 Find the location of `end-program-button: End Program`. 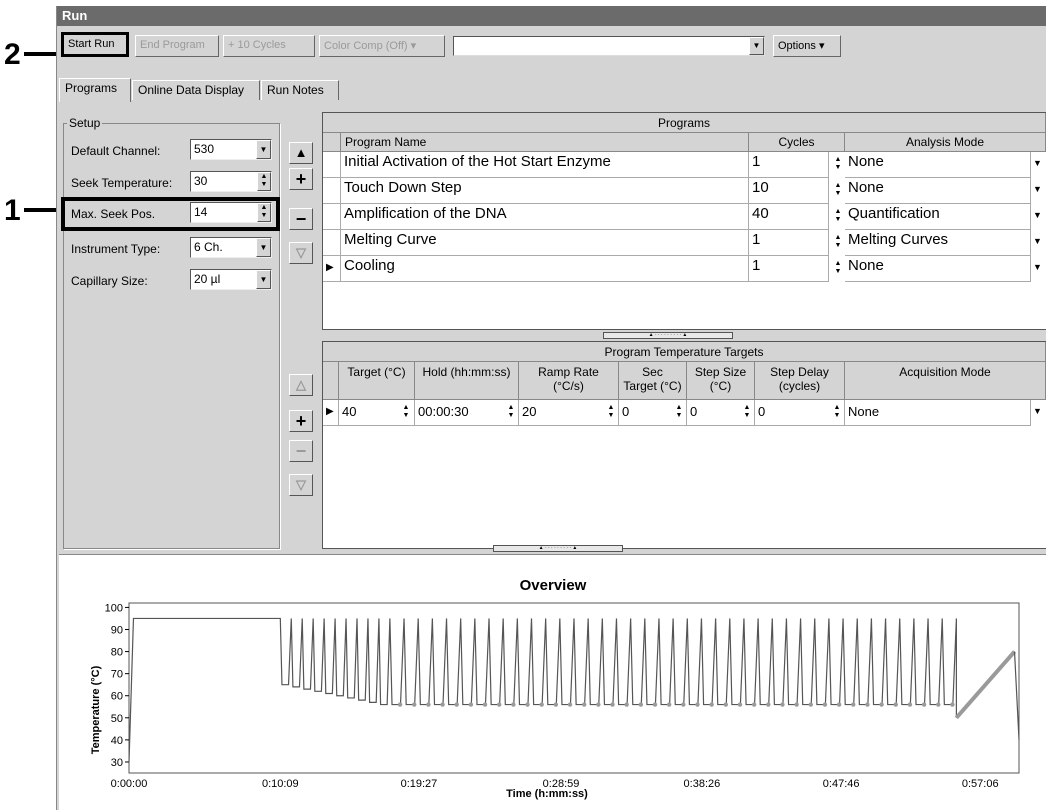

end-program-button: End Program is located at coordinates (177, 46).